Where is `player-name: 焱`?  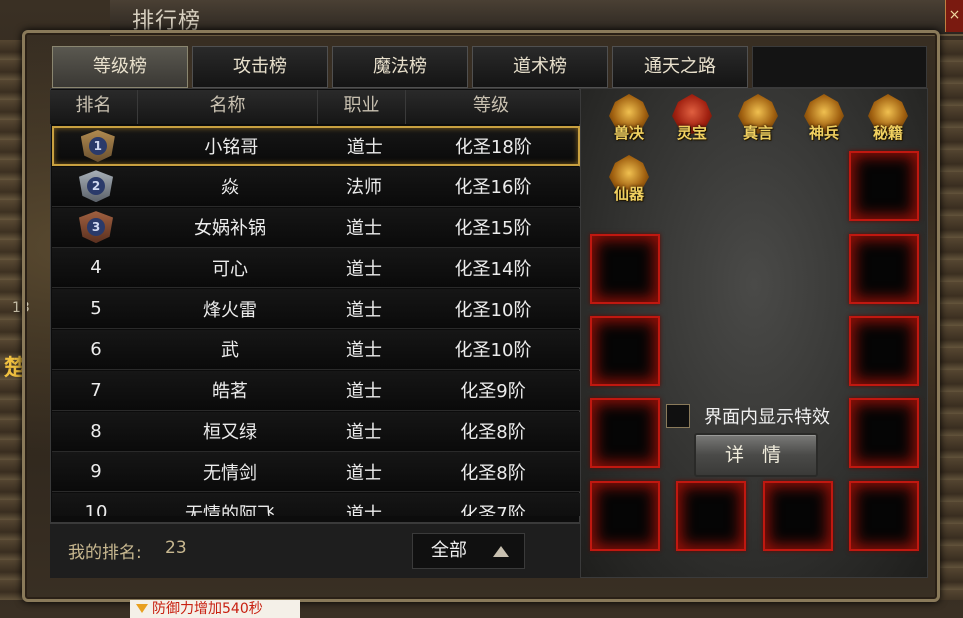 player-name: 焱 is located at coordinates (230, 188).